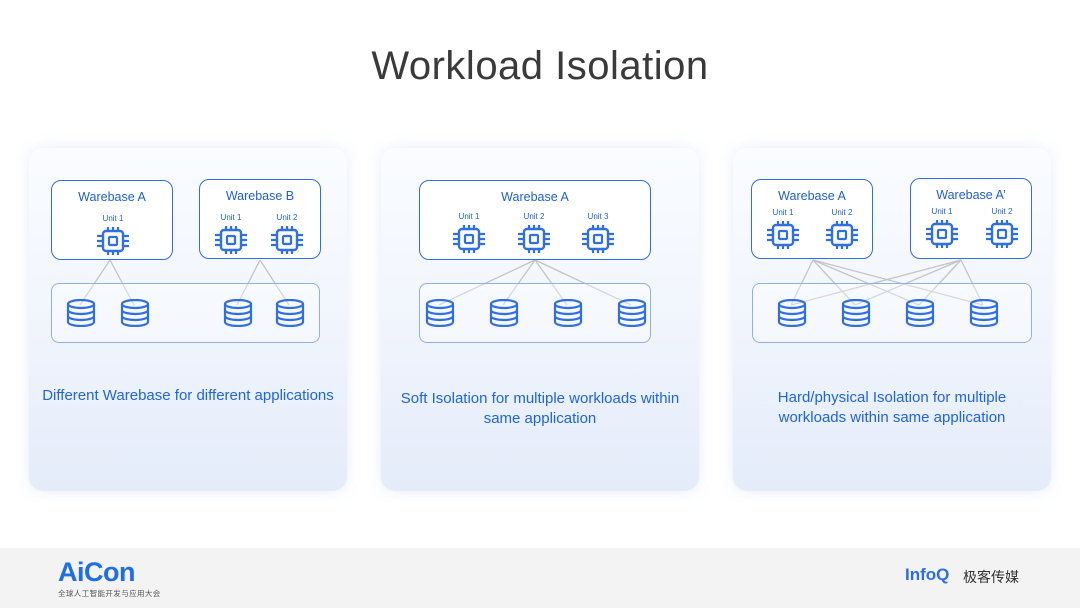 This screenshot has height=608, width=1080. What do you see at coordinates (971, 218) in the screenshot?
I see `warebase-box: Warebase A’ Unit 1 Unit 2` at bounding box center [971, 218].